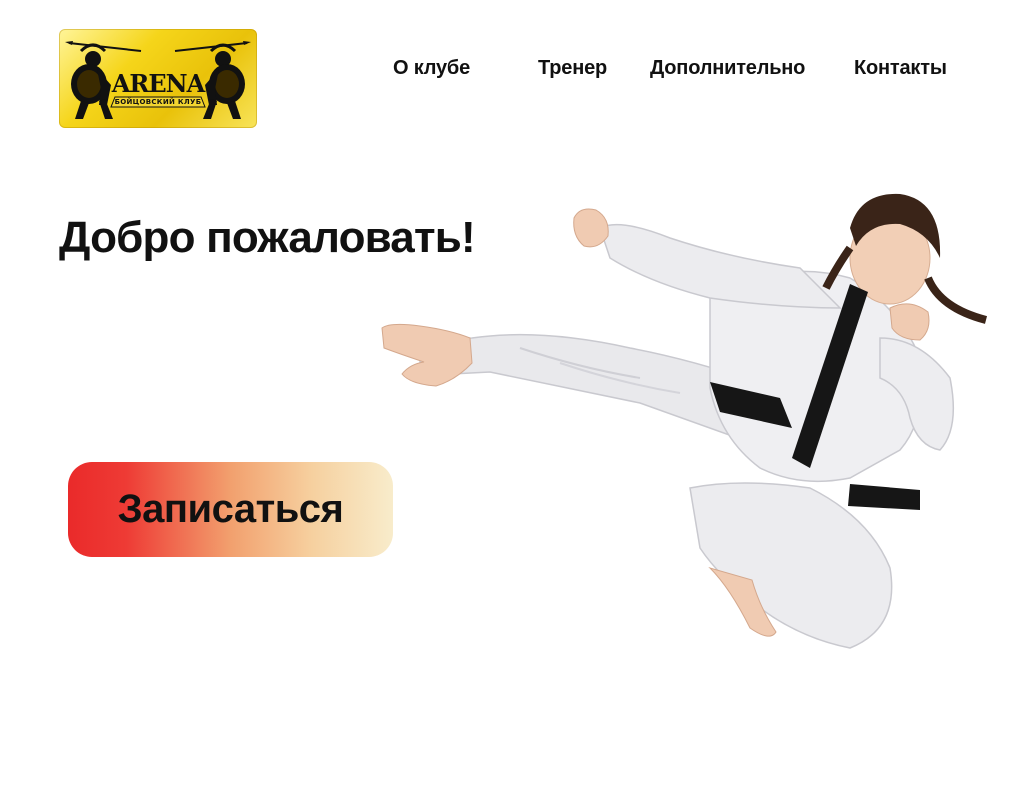 This screenshot has height=800, width=1024. I want to click on nav-item-trainer: Тренер, so click(572, 68).